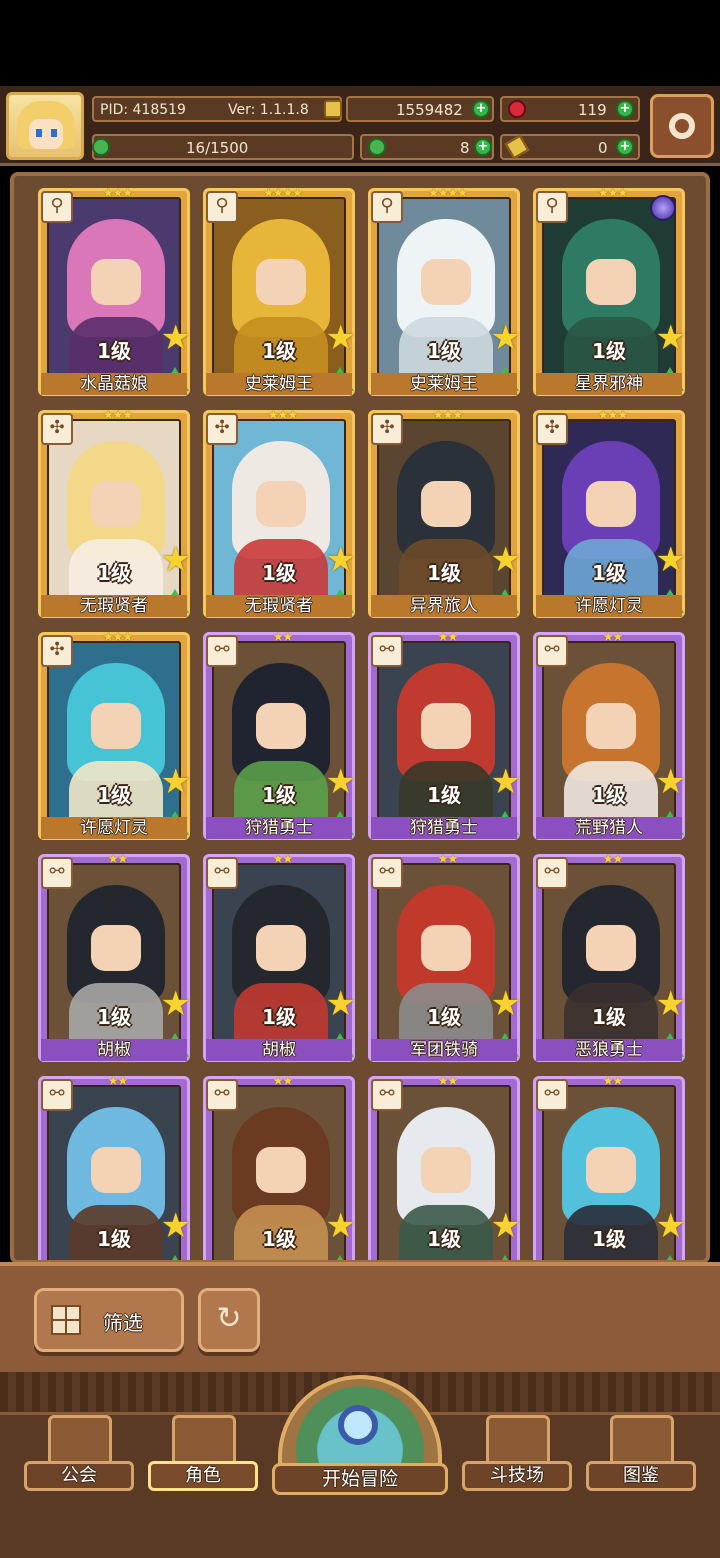  What do you see at coordinates (358, 1425) in the screenshot?
I see `magnifier-icon` at bounding box center [358, 1425].